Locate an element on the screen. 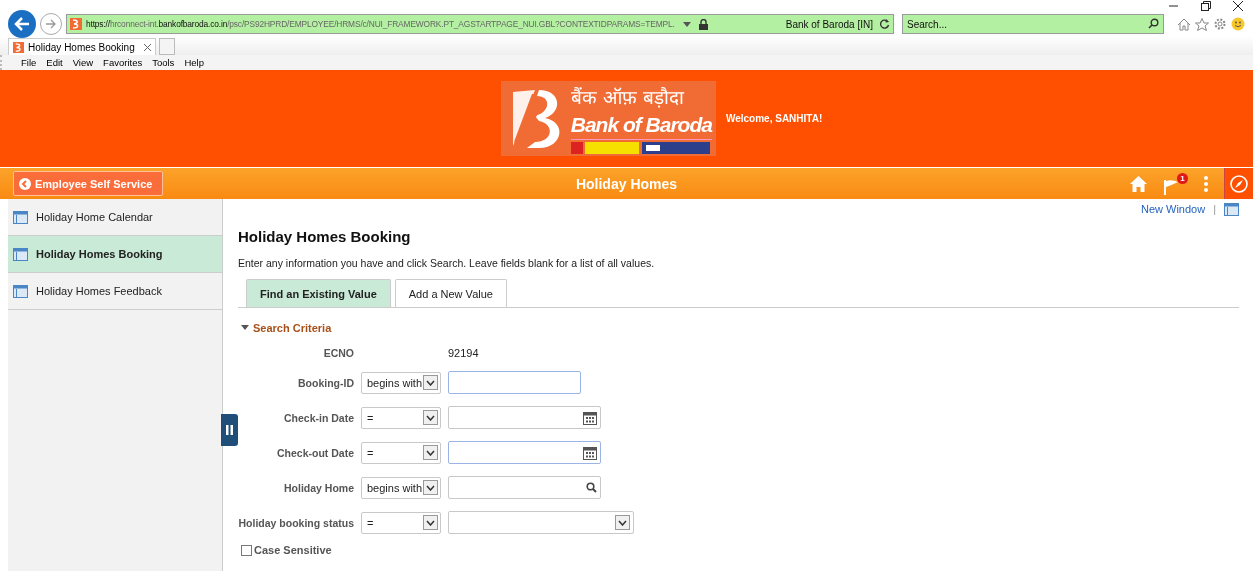 The image size is (1253, 571). field-value: 92194 is located at coordinates (464, 353).